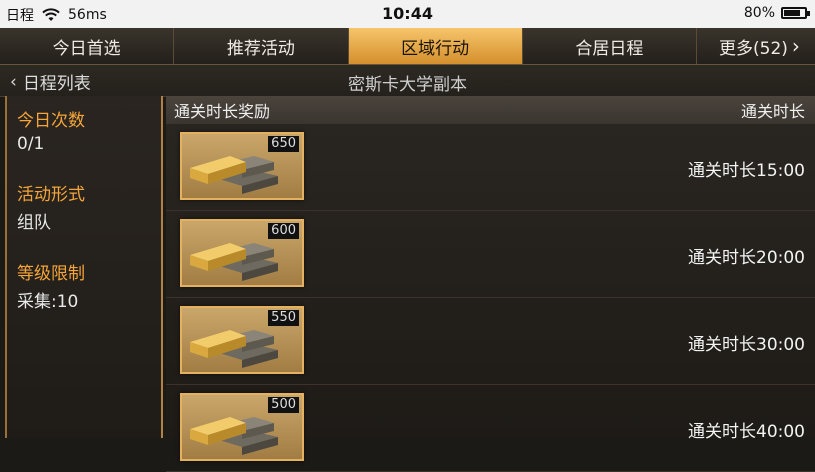 Image resolution: width=815 pixels, height=472 pixels. I want to click on daily-count-value: 0/1, so click(31, 144).